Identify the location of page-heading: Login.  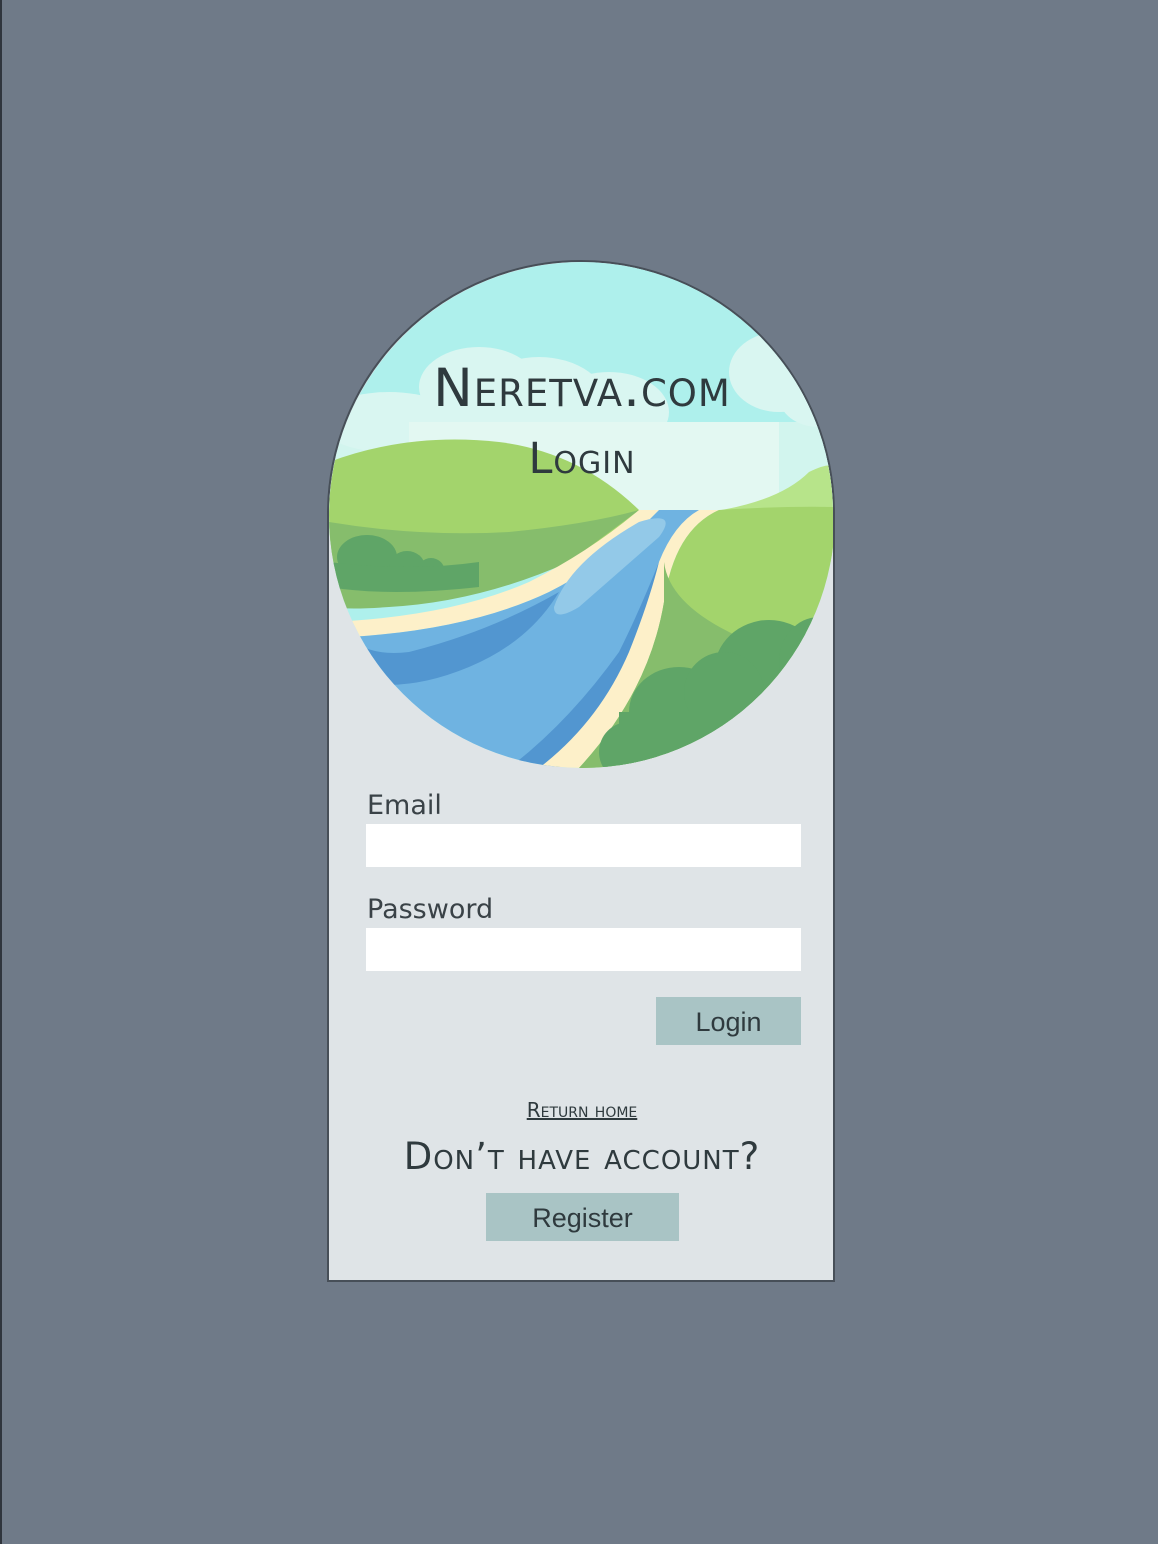
(582, 459).